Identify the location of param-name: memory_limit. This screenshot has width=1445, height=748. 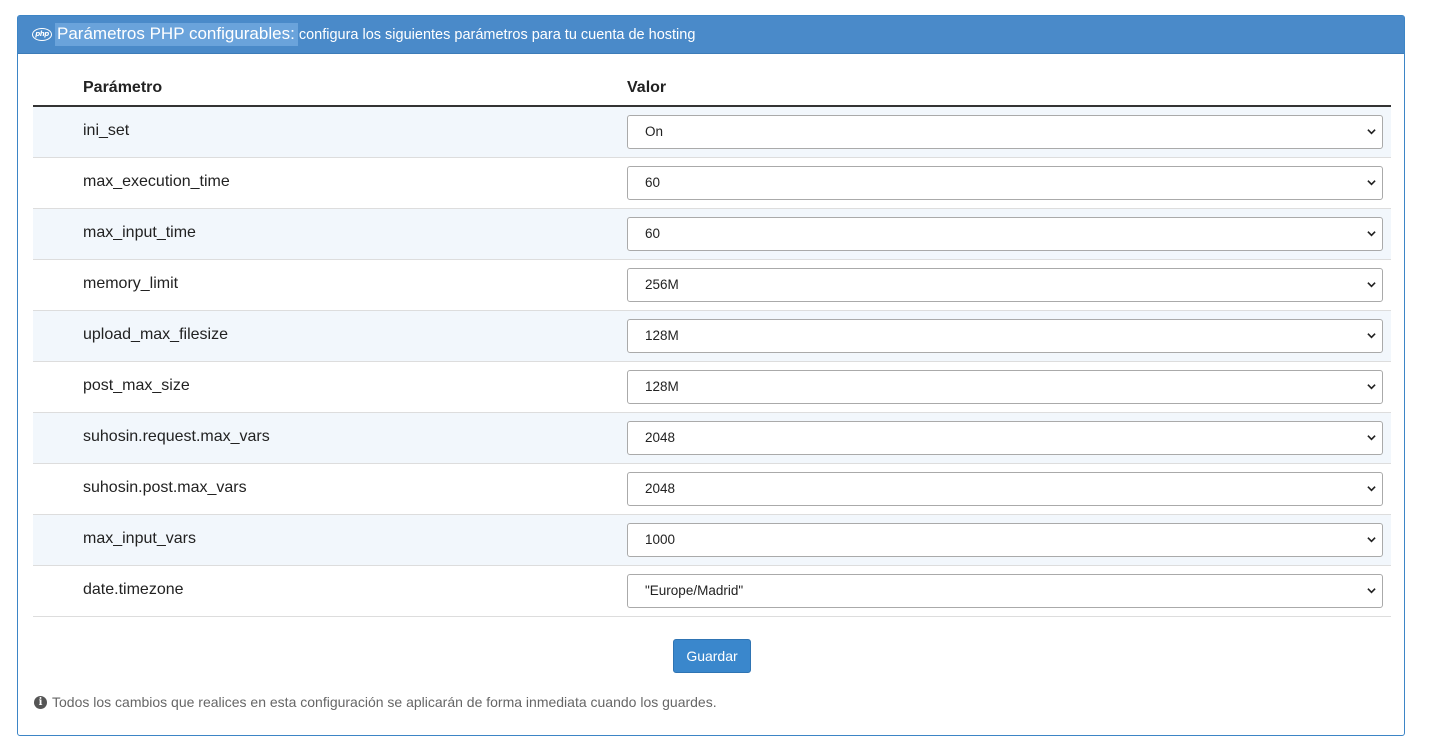
(131, 283).